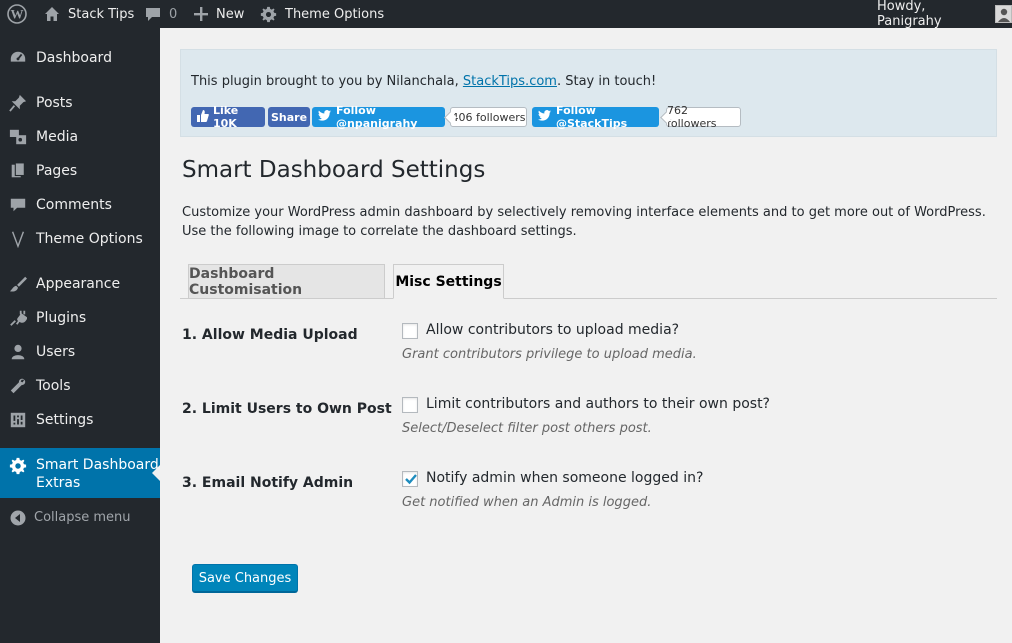  Describe the element at coordinates (80, 386) in the screenshot. I see `sidebar-item-tools: Tools` at that location.